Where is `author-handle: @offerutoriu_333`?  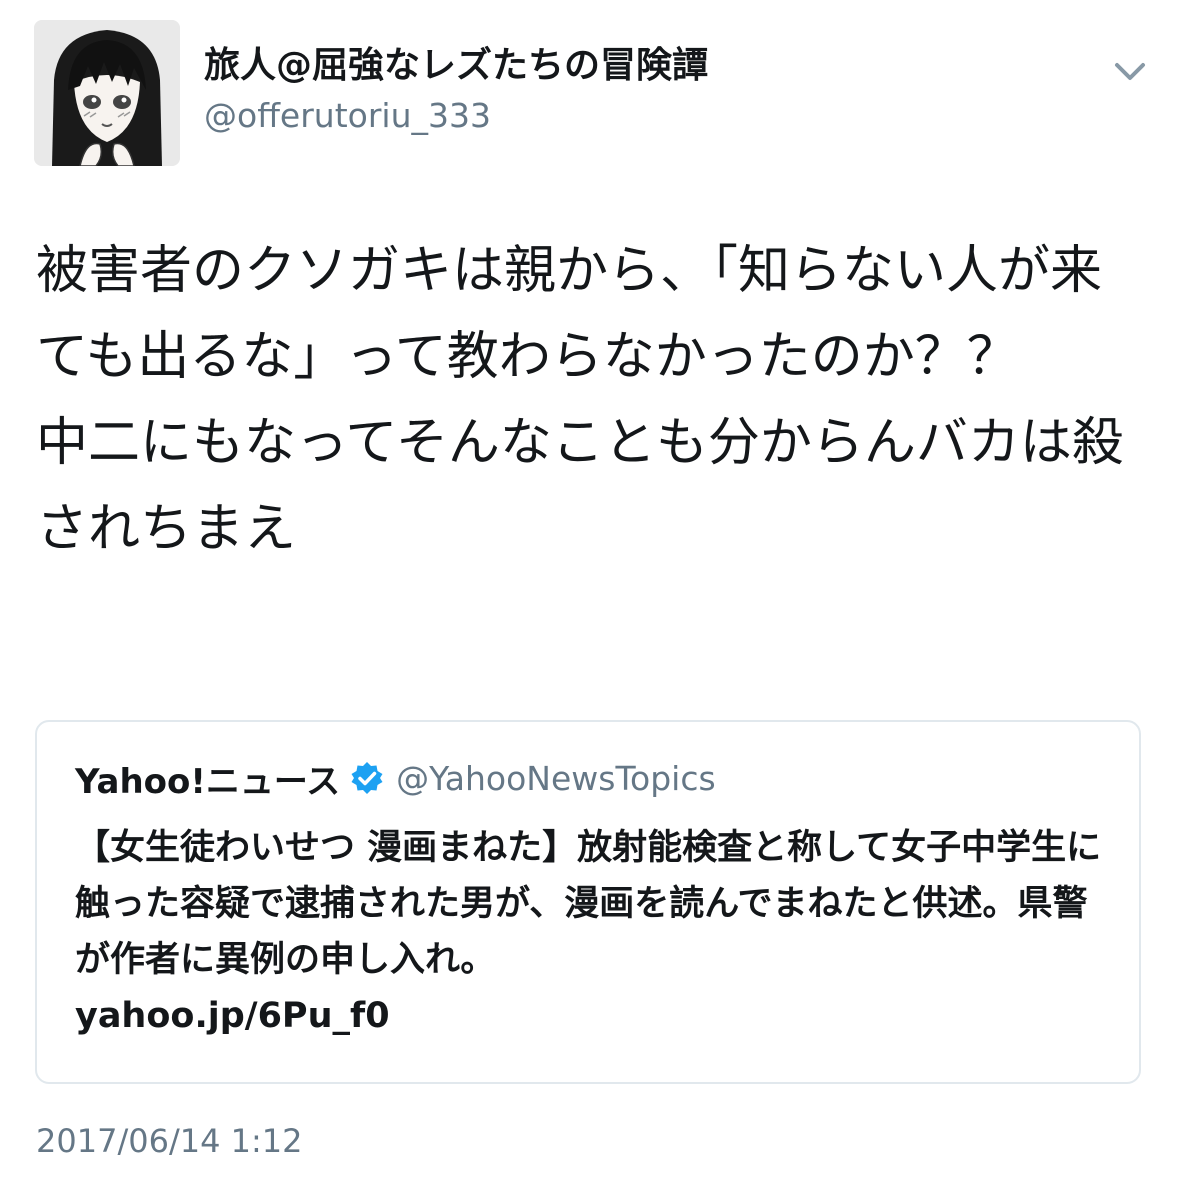
author-handle: @offerutoriu_333 is located at coordinates (347, 116).